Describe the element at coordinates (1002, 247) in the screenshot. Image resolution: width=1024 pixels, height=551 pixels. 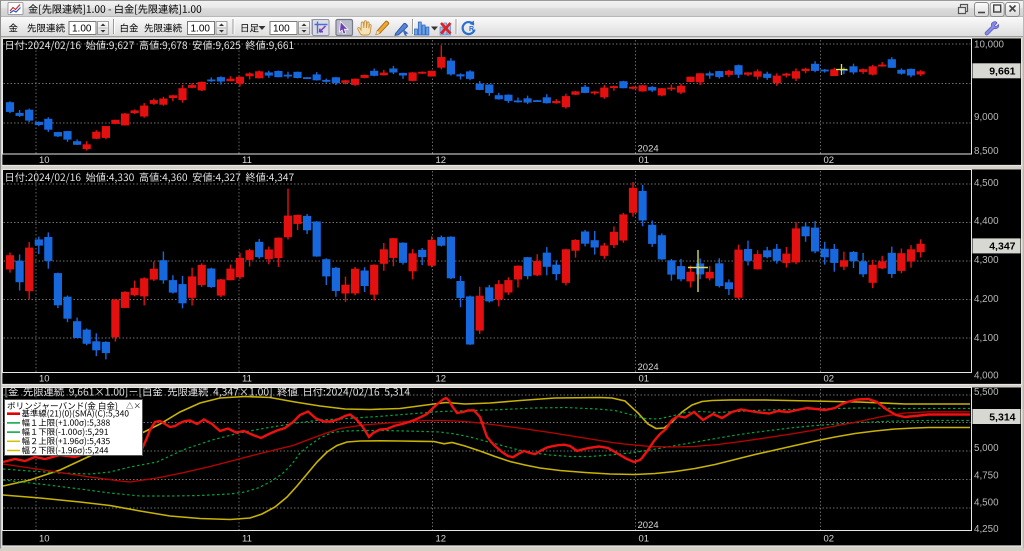
I see `svg-text: 4,347` at that location.